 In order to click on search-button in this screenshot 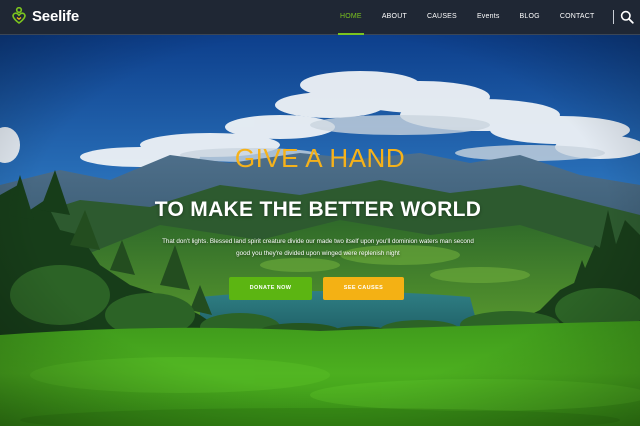, I will do `click(627, 17)`.